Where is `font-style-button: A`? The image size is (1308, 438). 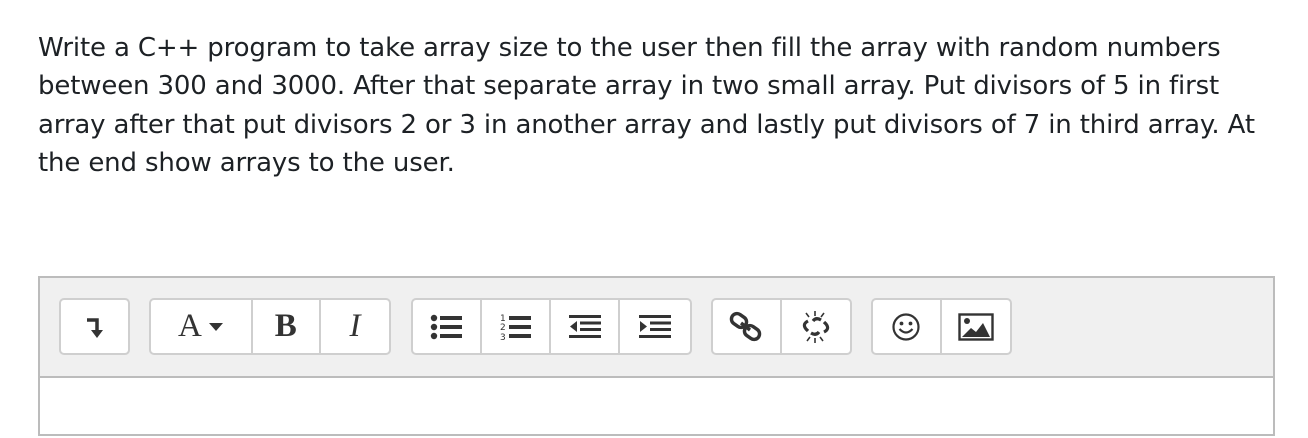
font-style-button: A is located at coordinates (202, 326).